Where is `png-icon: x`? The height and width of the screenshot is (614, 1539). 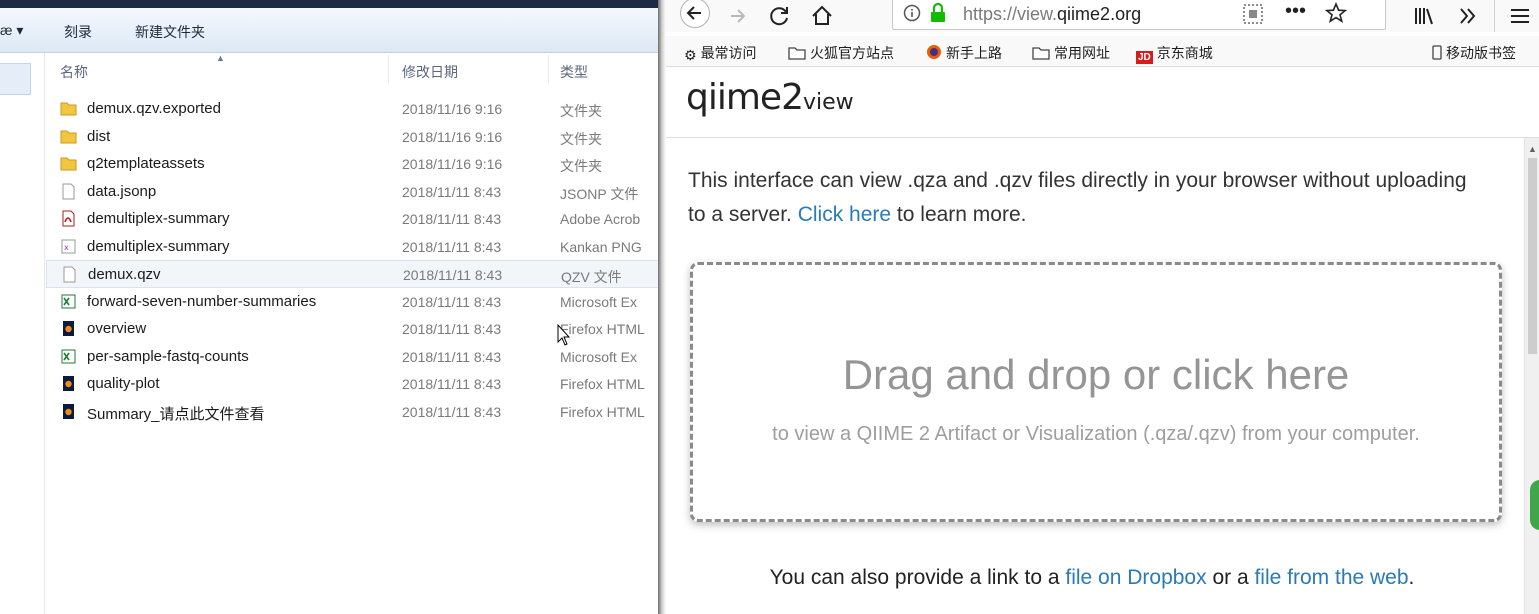
png-icon: x is located at coordinates (68, 246).